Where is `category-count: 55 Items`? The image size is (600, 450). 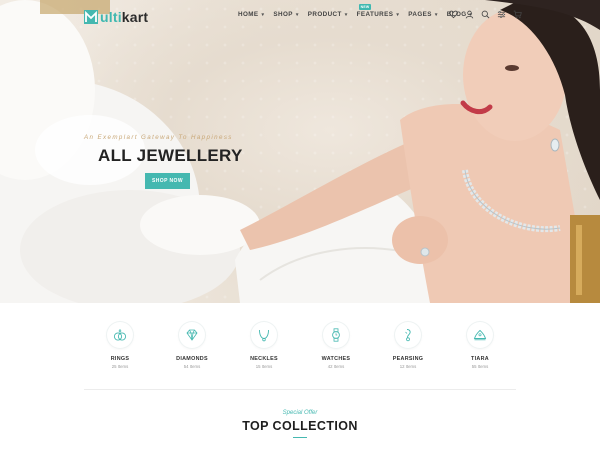
category-count: 55 Items is located at coordinates (480, 366).